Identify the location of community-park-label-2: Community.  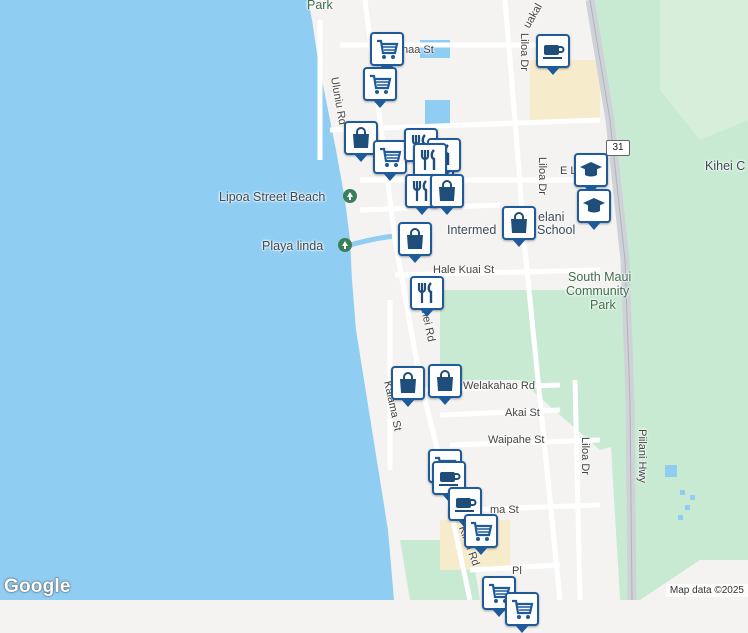
(598, 291).